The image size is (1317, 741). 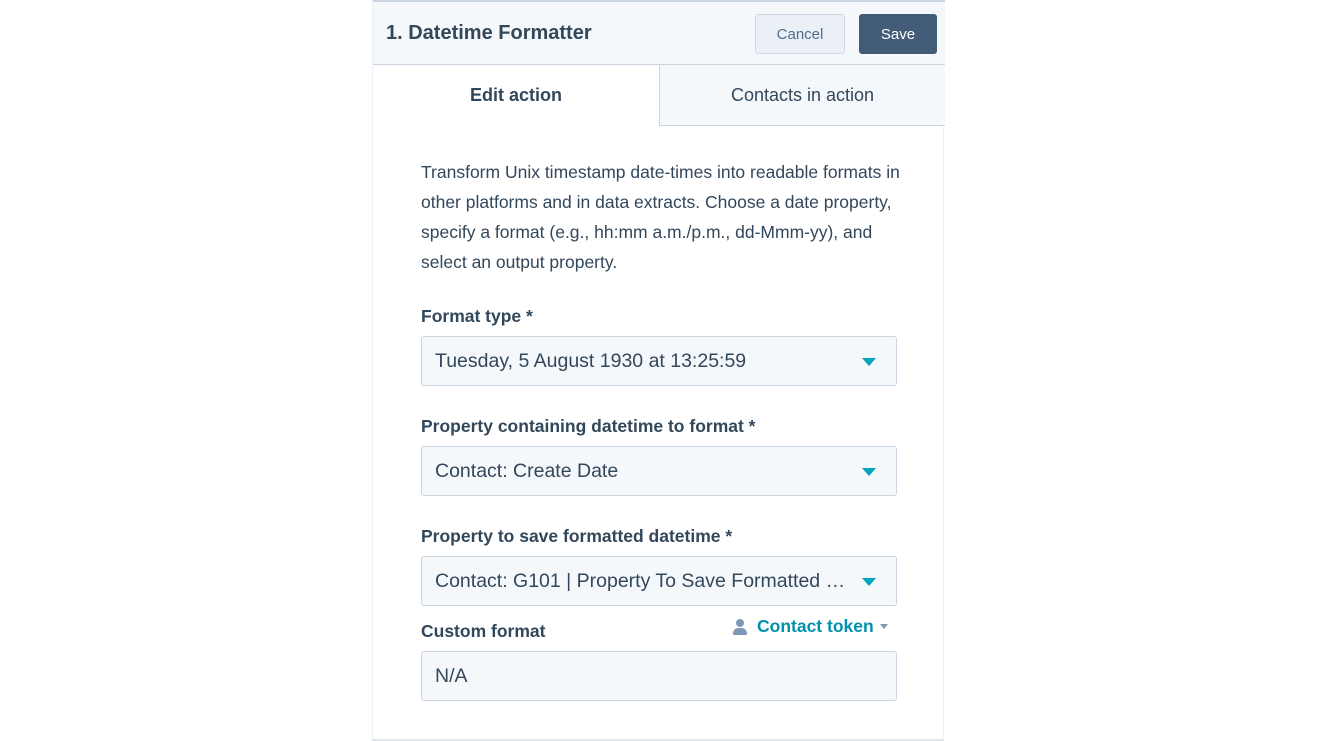 I want to click on custom-format-label: Custom format, so click(x=483, y=631).